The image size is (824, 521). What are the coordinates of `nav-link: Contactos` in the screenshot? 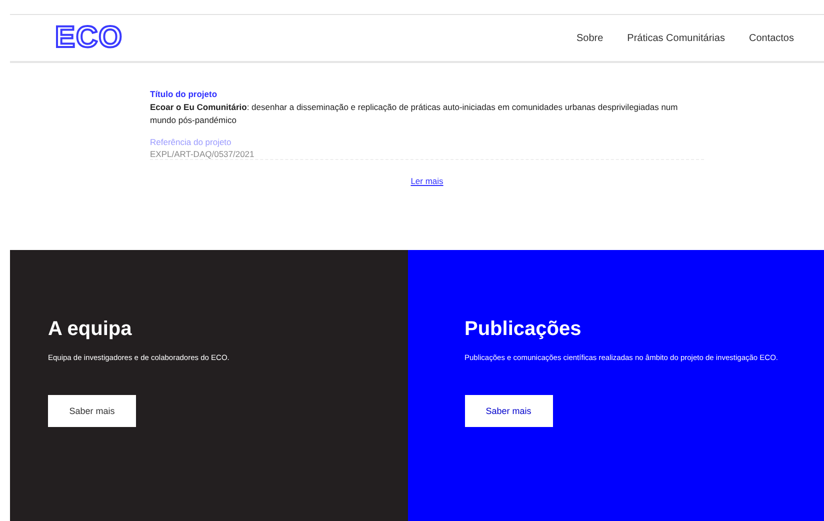 It's located at (771, 38).